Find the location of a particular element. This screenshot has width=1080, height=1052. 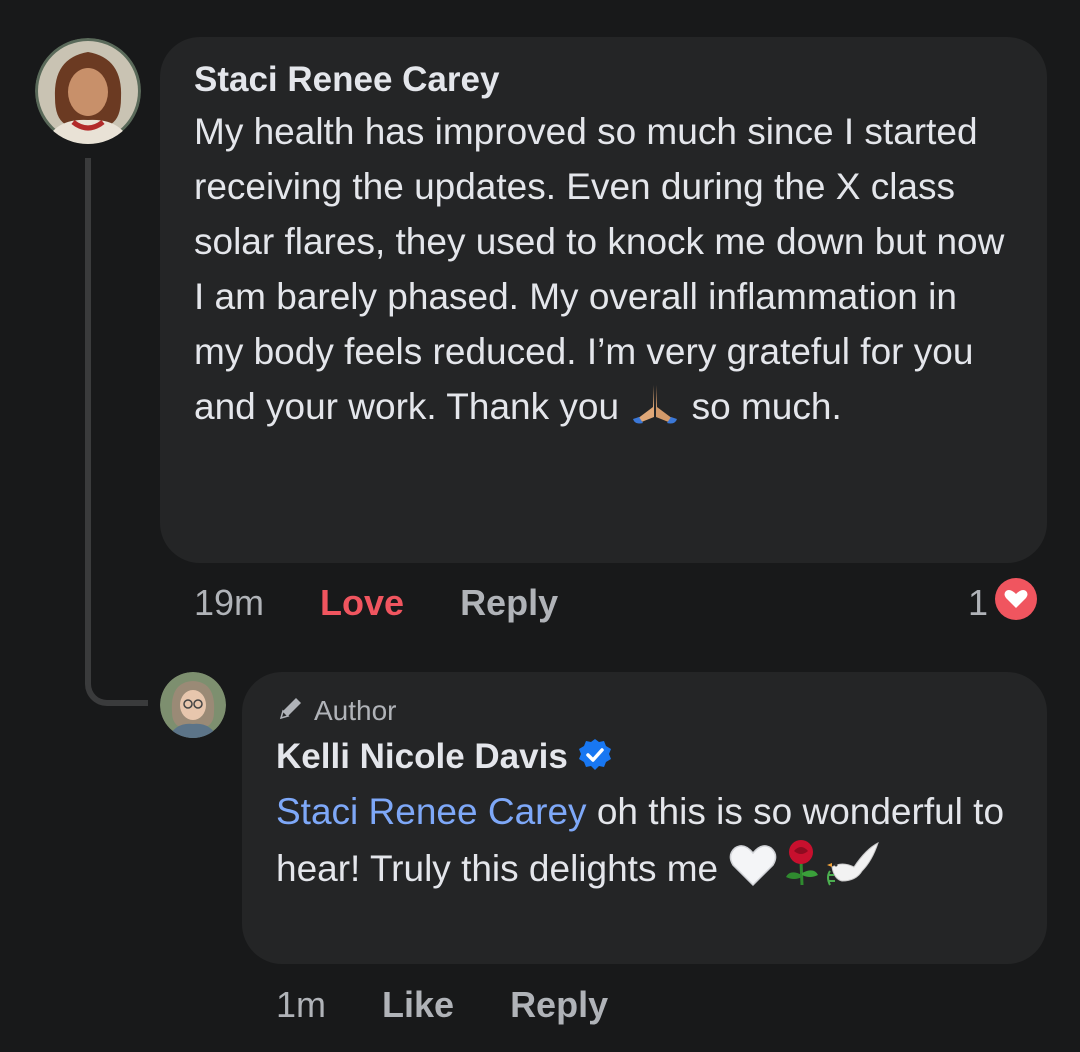

folded-hands-emoji-icon is located at coordinates (655, 410).